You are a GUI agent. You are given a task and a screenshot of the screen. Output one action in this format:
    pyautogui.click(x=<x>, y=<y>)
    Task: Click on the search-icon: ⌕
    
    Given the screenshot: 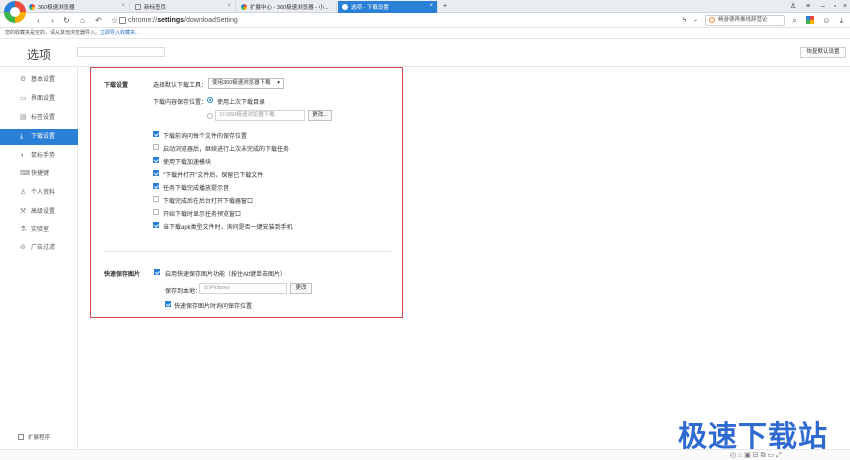 What is the action you would take?
    pyautogui.click(x=794, y=20)
    